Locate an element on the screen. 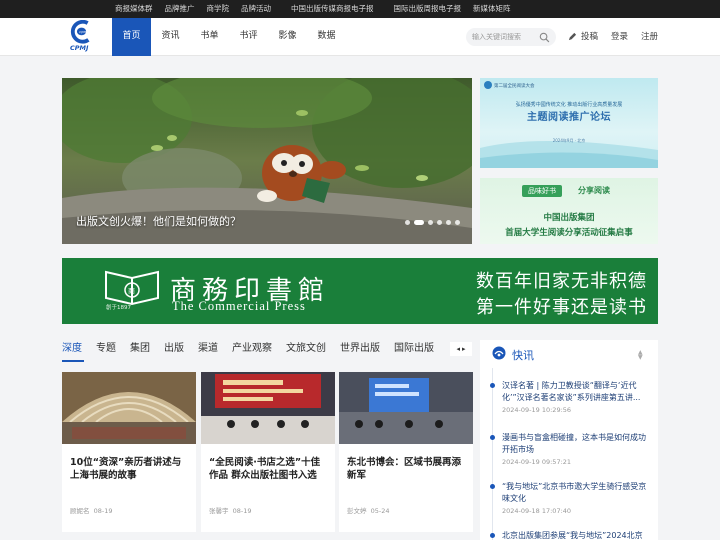 The image size is (720, 540). nav-video: 影像 is located at coordinates (287, 37).